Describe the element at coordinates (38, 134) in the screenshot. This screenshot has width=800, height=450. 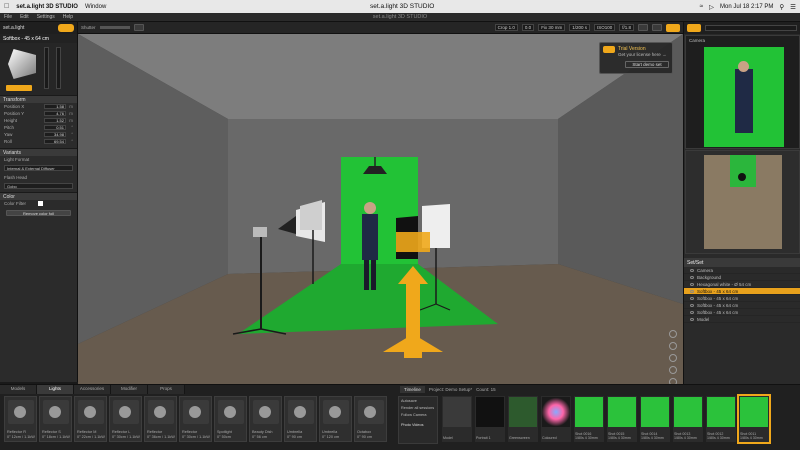
I see `prop-yaw: Yaw 34.98 °` at that location.